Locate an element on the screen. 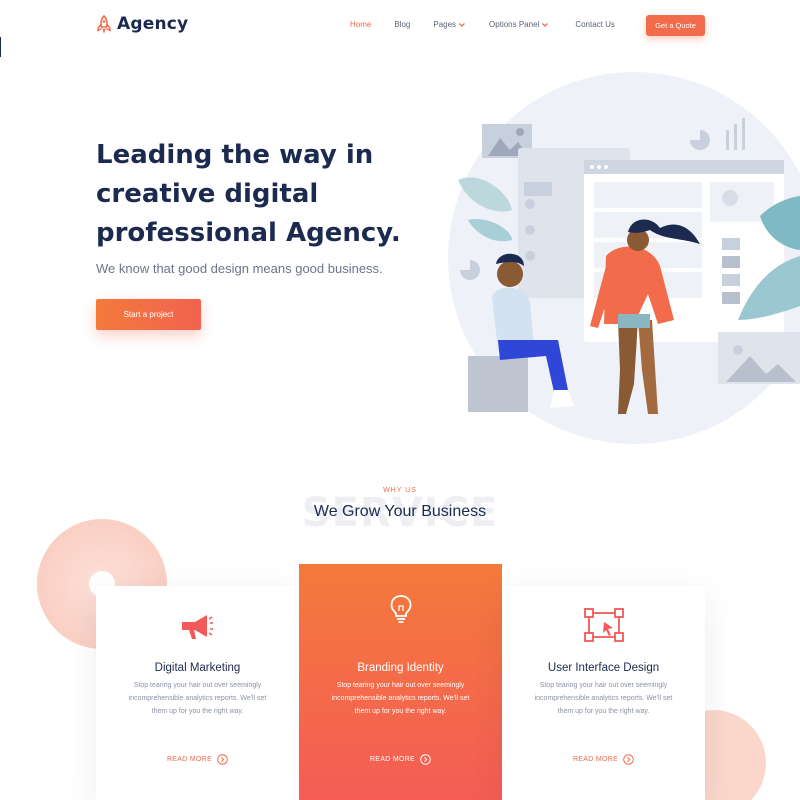 This screenshot has width=800, height=800. nav-item-blog: Blog is located at coordinates (402, 24).